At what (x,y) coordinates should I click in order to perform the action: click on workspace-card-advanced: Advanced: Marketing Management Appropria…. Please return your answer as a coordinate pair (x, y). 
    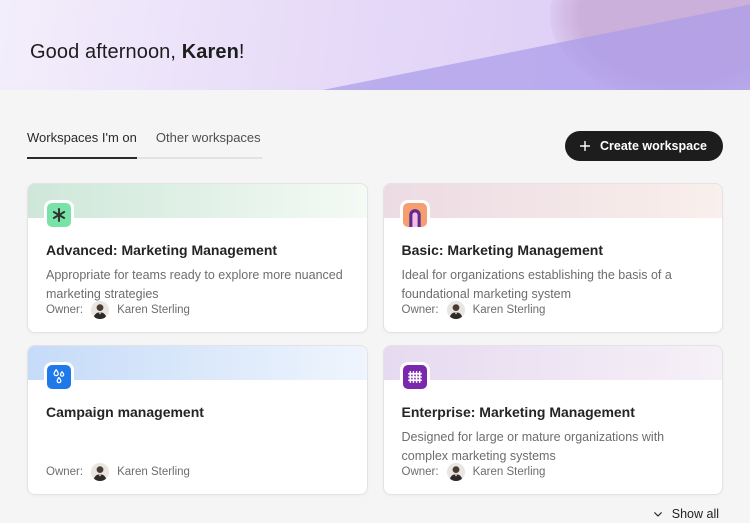
    Looking at the image, I should click on (197, 258).